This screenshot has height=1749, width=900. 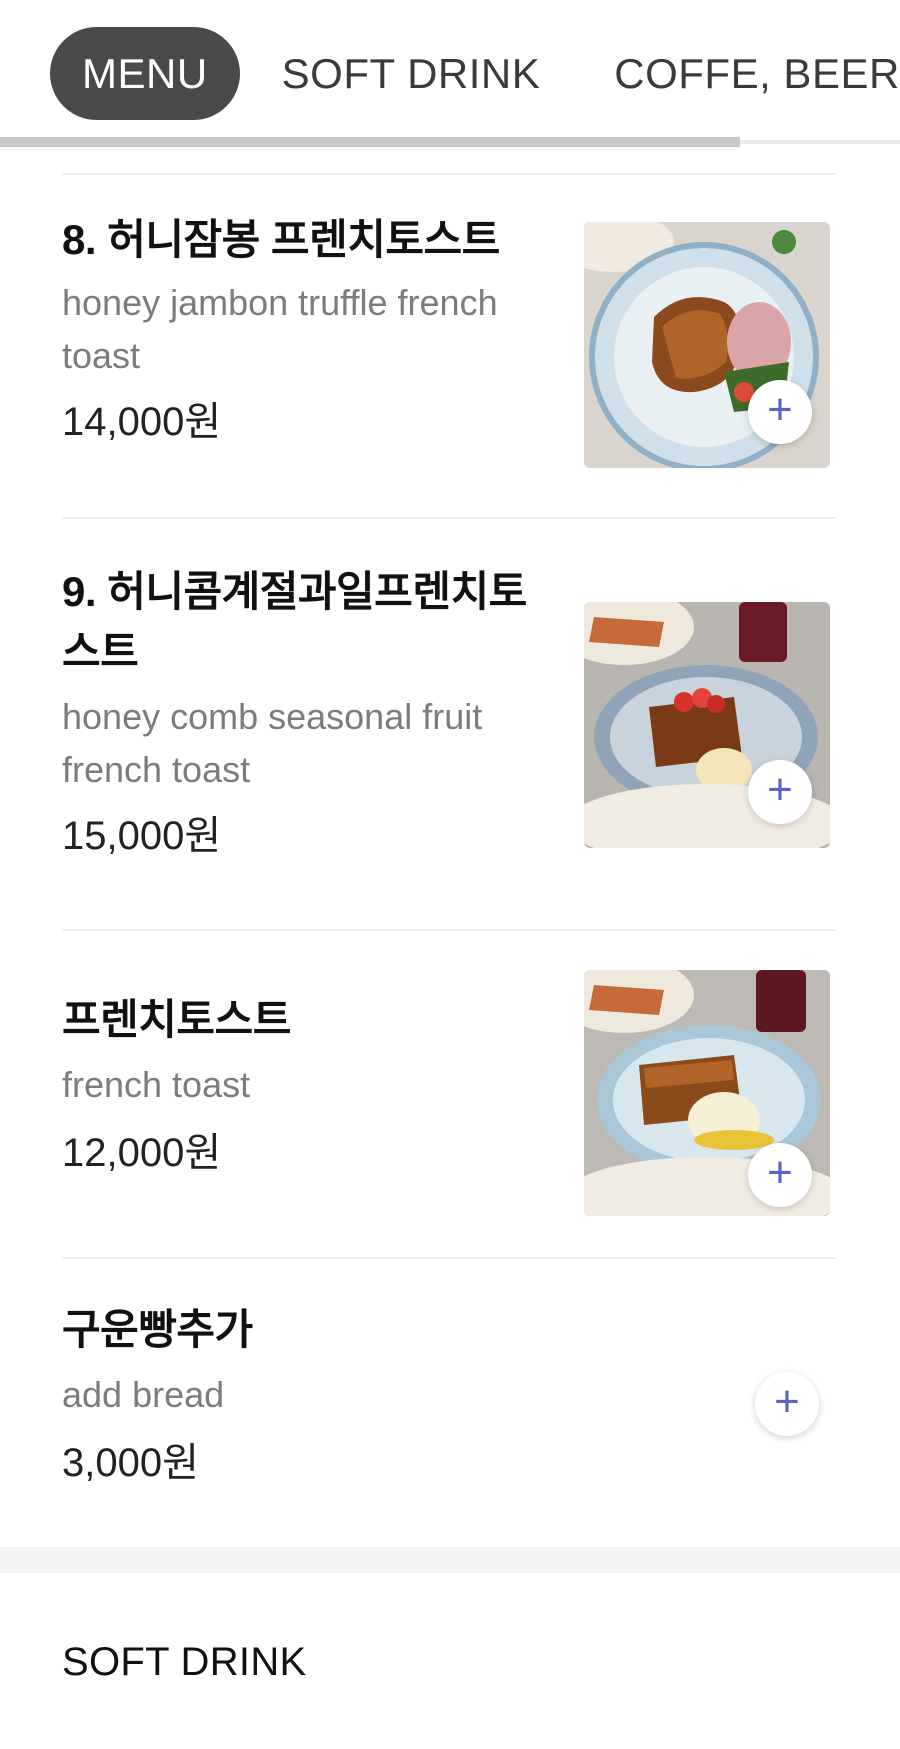 I want to click on tab-soft-drink: SOFT DRINK, so click(x=411, y=73).